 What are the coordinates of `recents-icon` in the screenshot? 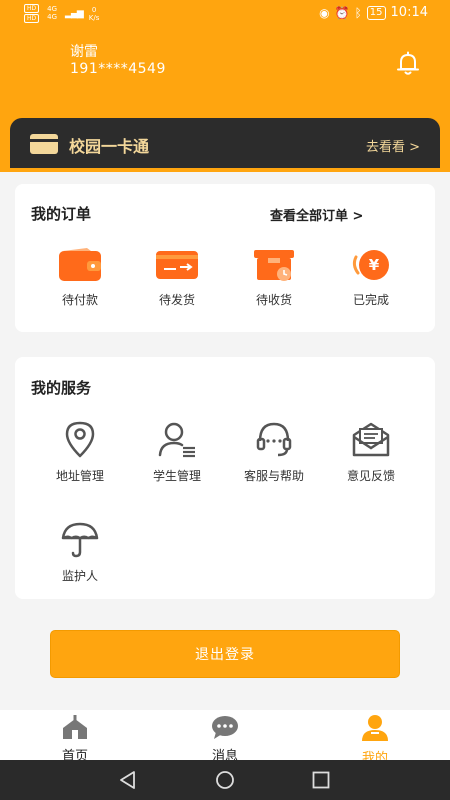 It's located at (321, 780).